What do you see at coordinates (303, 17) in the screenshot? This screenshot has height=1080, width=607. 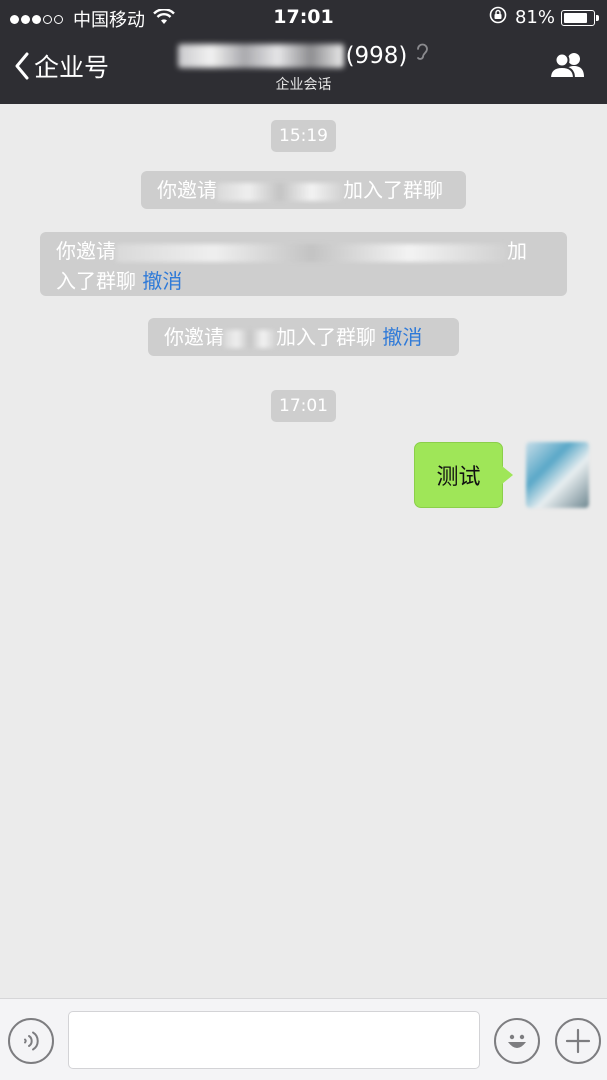 I see `status-bar: 中国移动 17:01 81%` at bounding box center [303, 17].